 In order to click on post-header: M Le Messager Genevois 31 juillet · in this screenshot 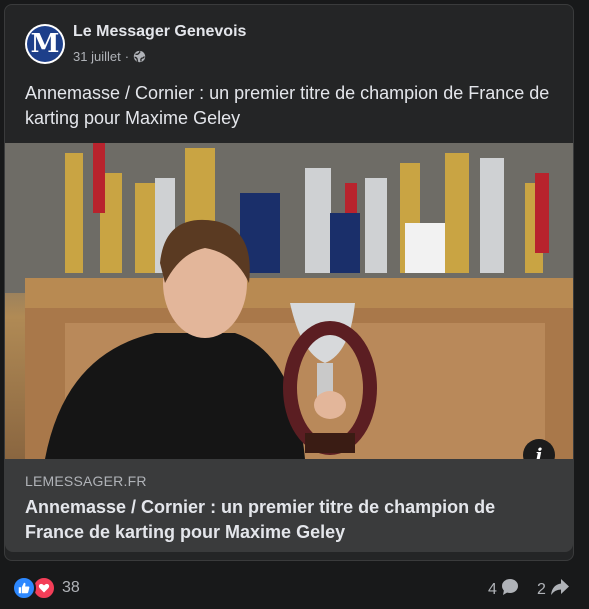, I will do `click(285, 44)`.